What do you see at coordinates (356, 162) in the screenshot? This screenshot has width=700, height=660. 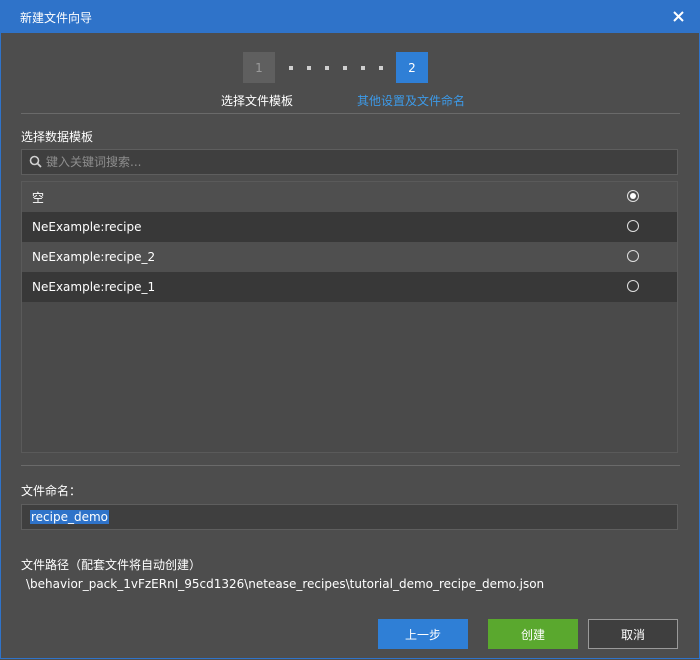 I see `template-search-input` at bounding box center [356, 162].